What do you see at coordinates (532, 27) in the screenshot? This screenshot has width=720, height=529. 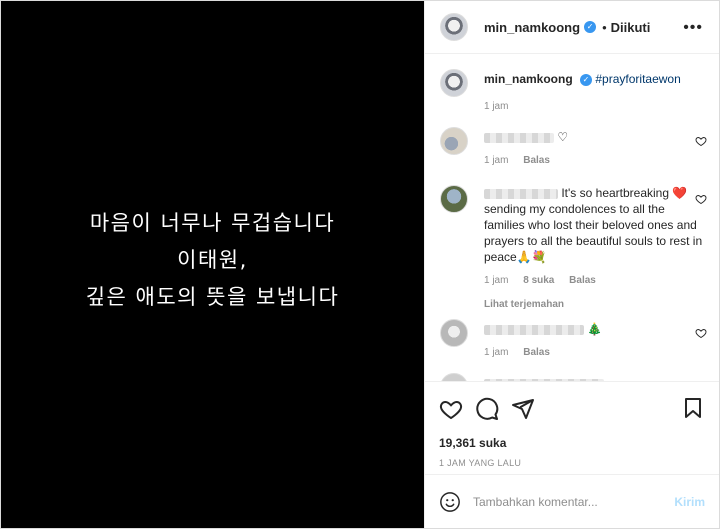 I see `author-username: min_namkoong` at bounding box center [532, 27].